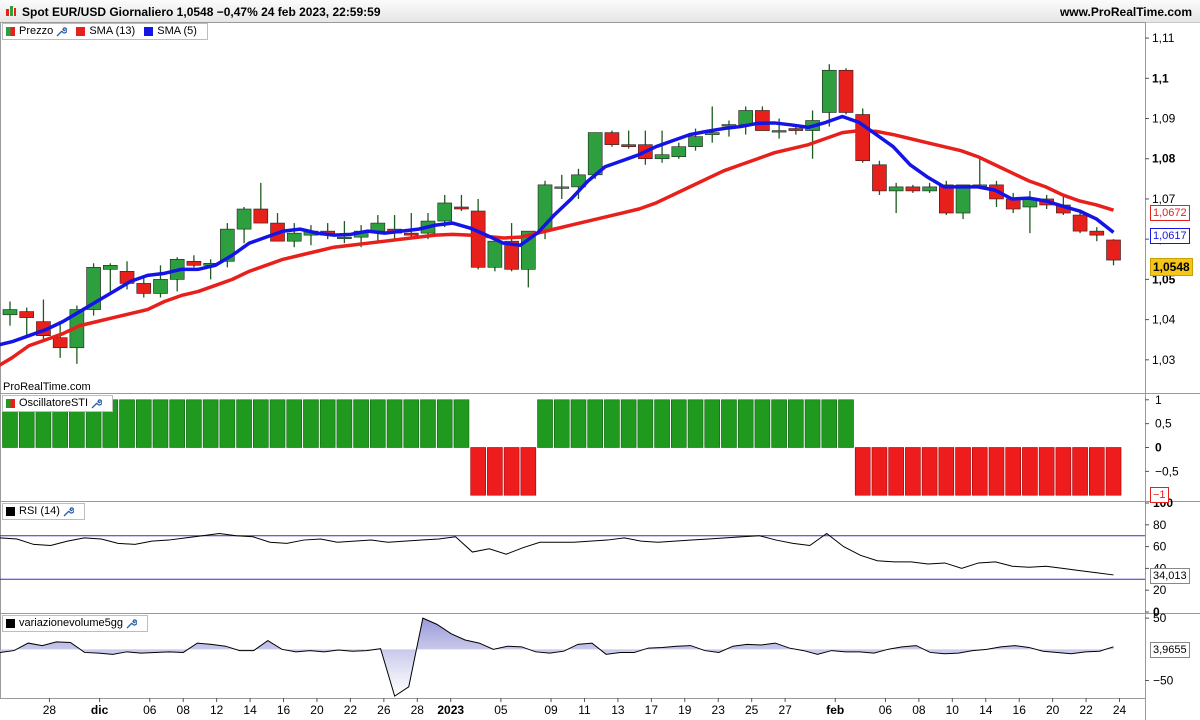  What do you see at coordinates (217, 710) in the screenshot?
I see `x-axis-label: 12` at bounding box center [217, 710].